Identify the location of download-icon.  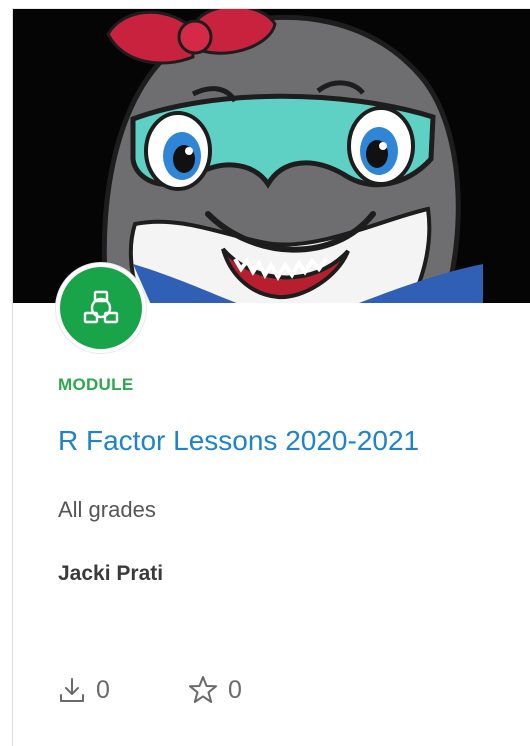
(72, 690).